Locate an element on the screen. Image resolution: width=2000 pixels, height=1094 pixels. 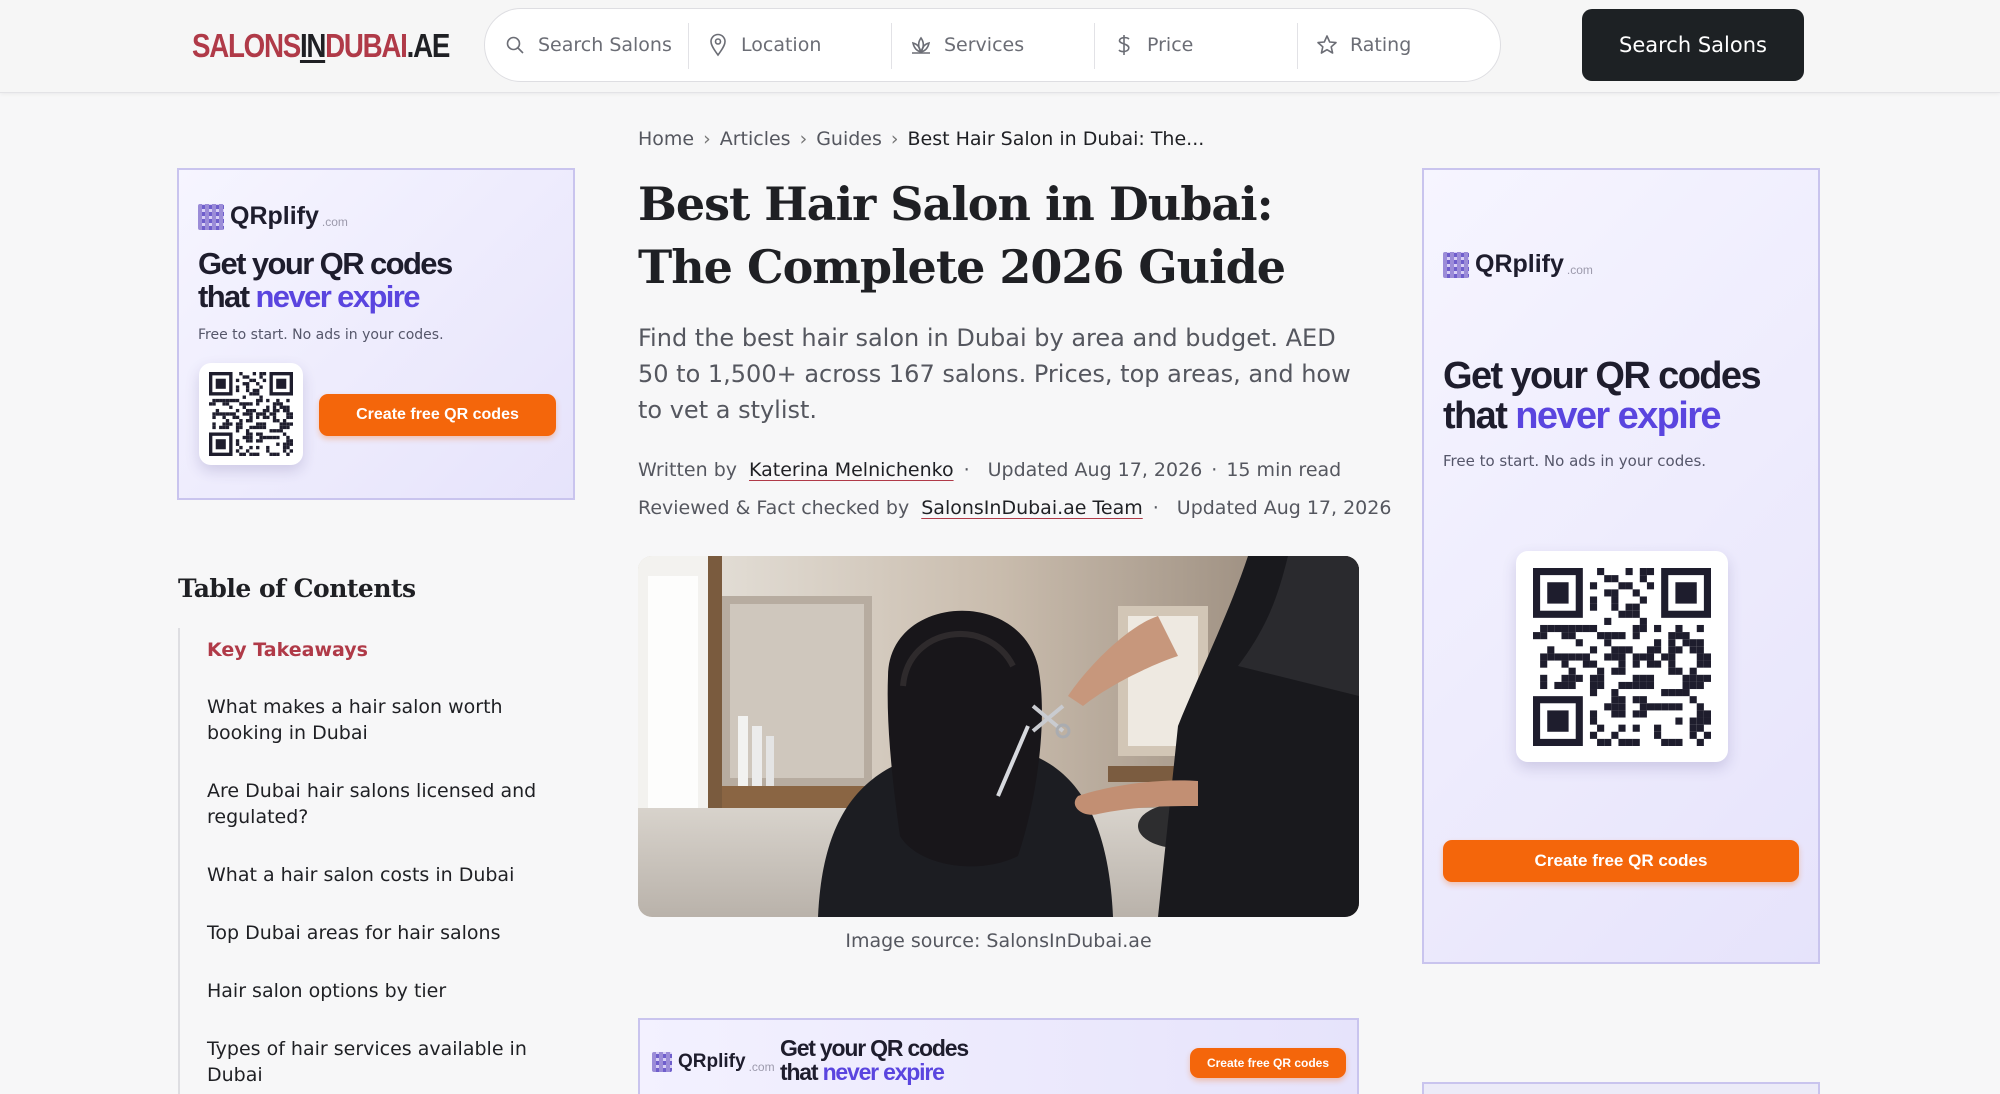
search-salons-placeholder: Search Salons is located at coordinates (605, 45).